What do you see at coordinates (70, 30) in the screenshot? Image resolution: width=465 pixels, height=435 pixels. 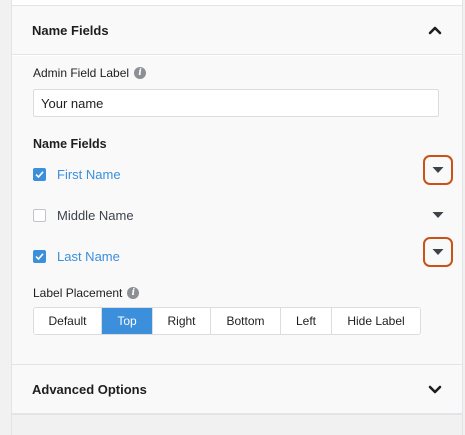 I see `section-title: Name Fields` at bounding box center [70, 30].